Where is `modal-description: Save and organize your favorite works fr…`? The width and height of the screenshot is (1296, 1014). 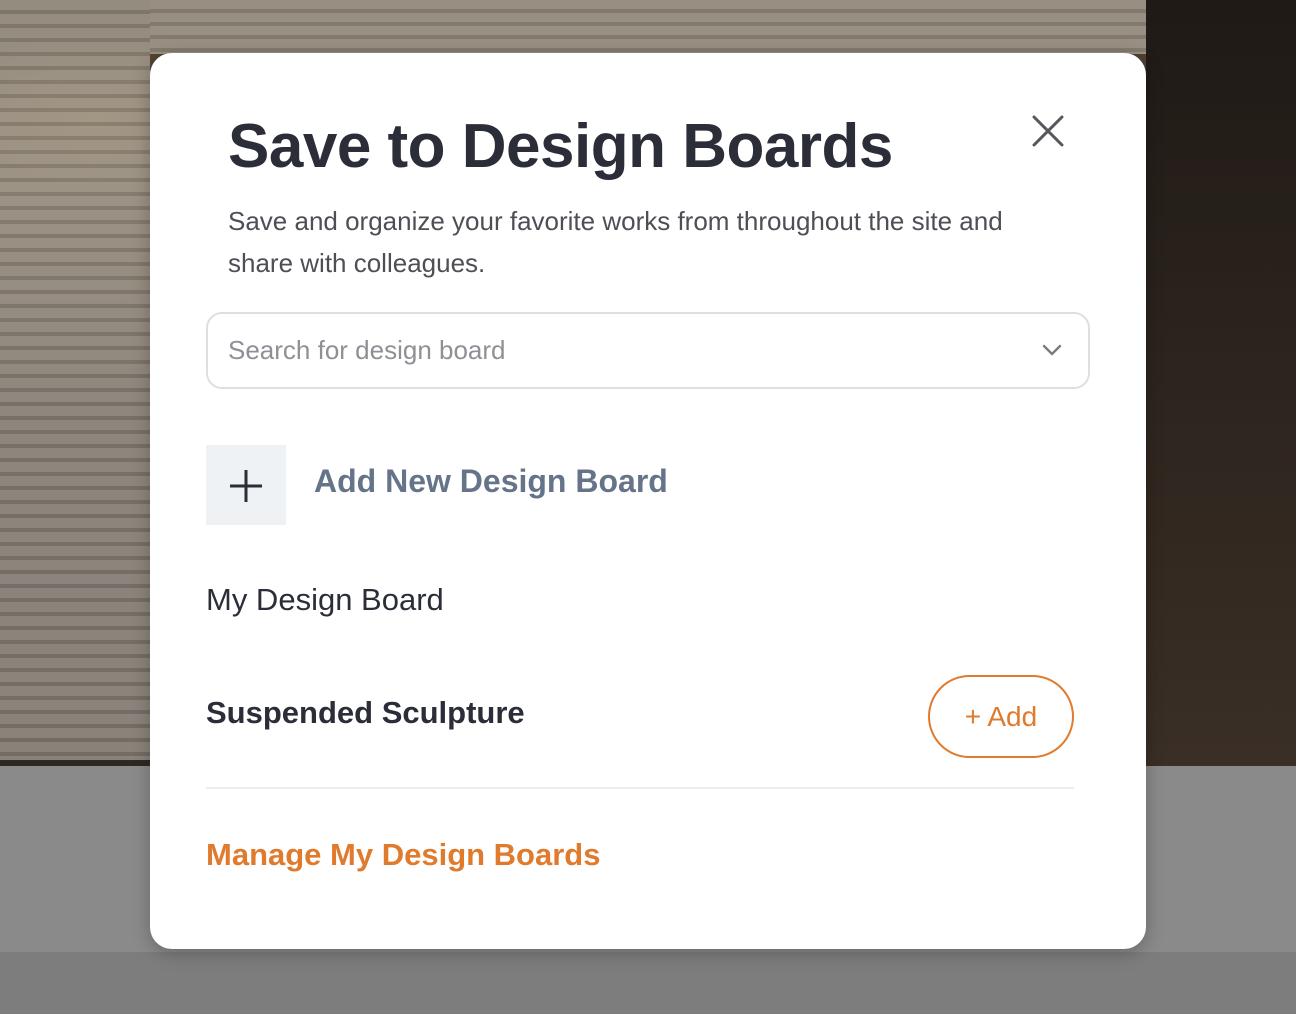
modal-description: Save and organize your favorite works fr… is located at coordinates (615, 242).